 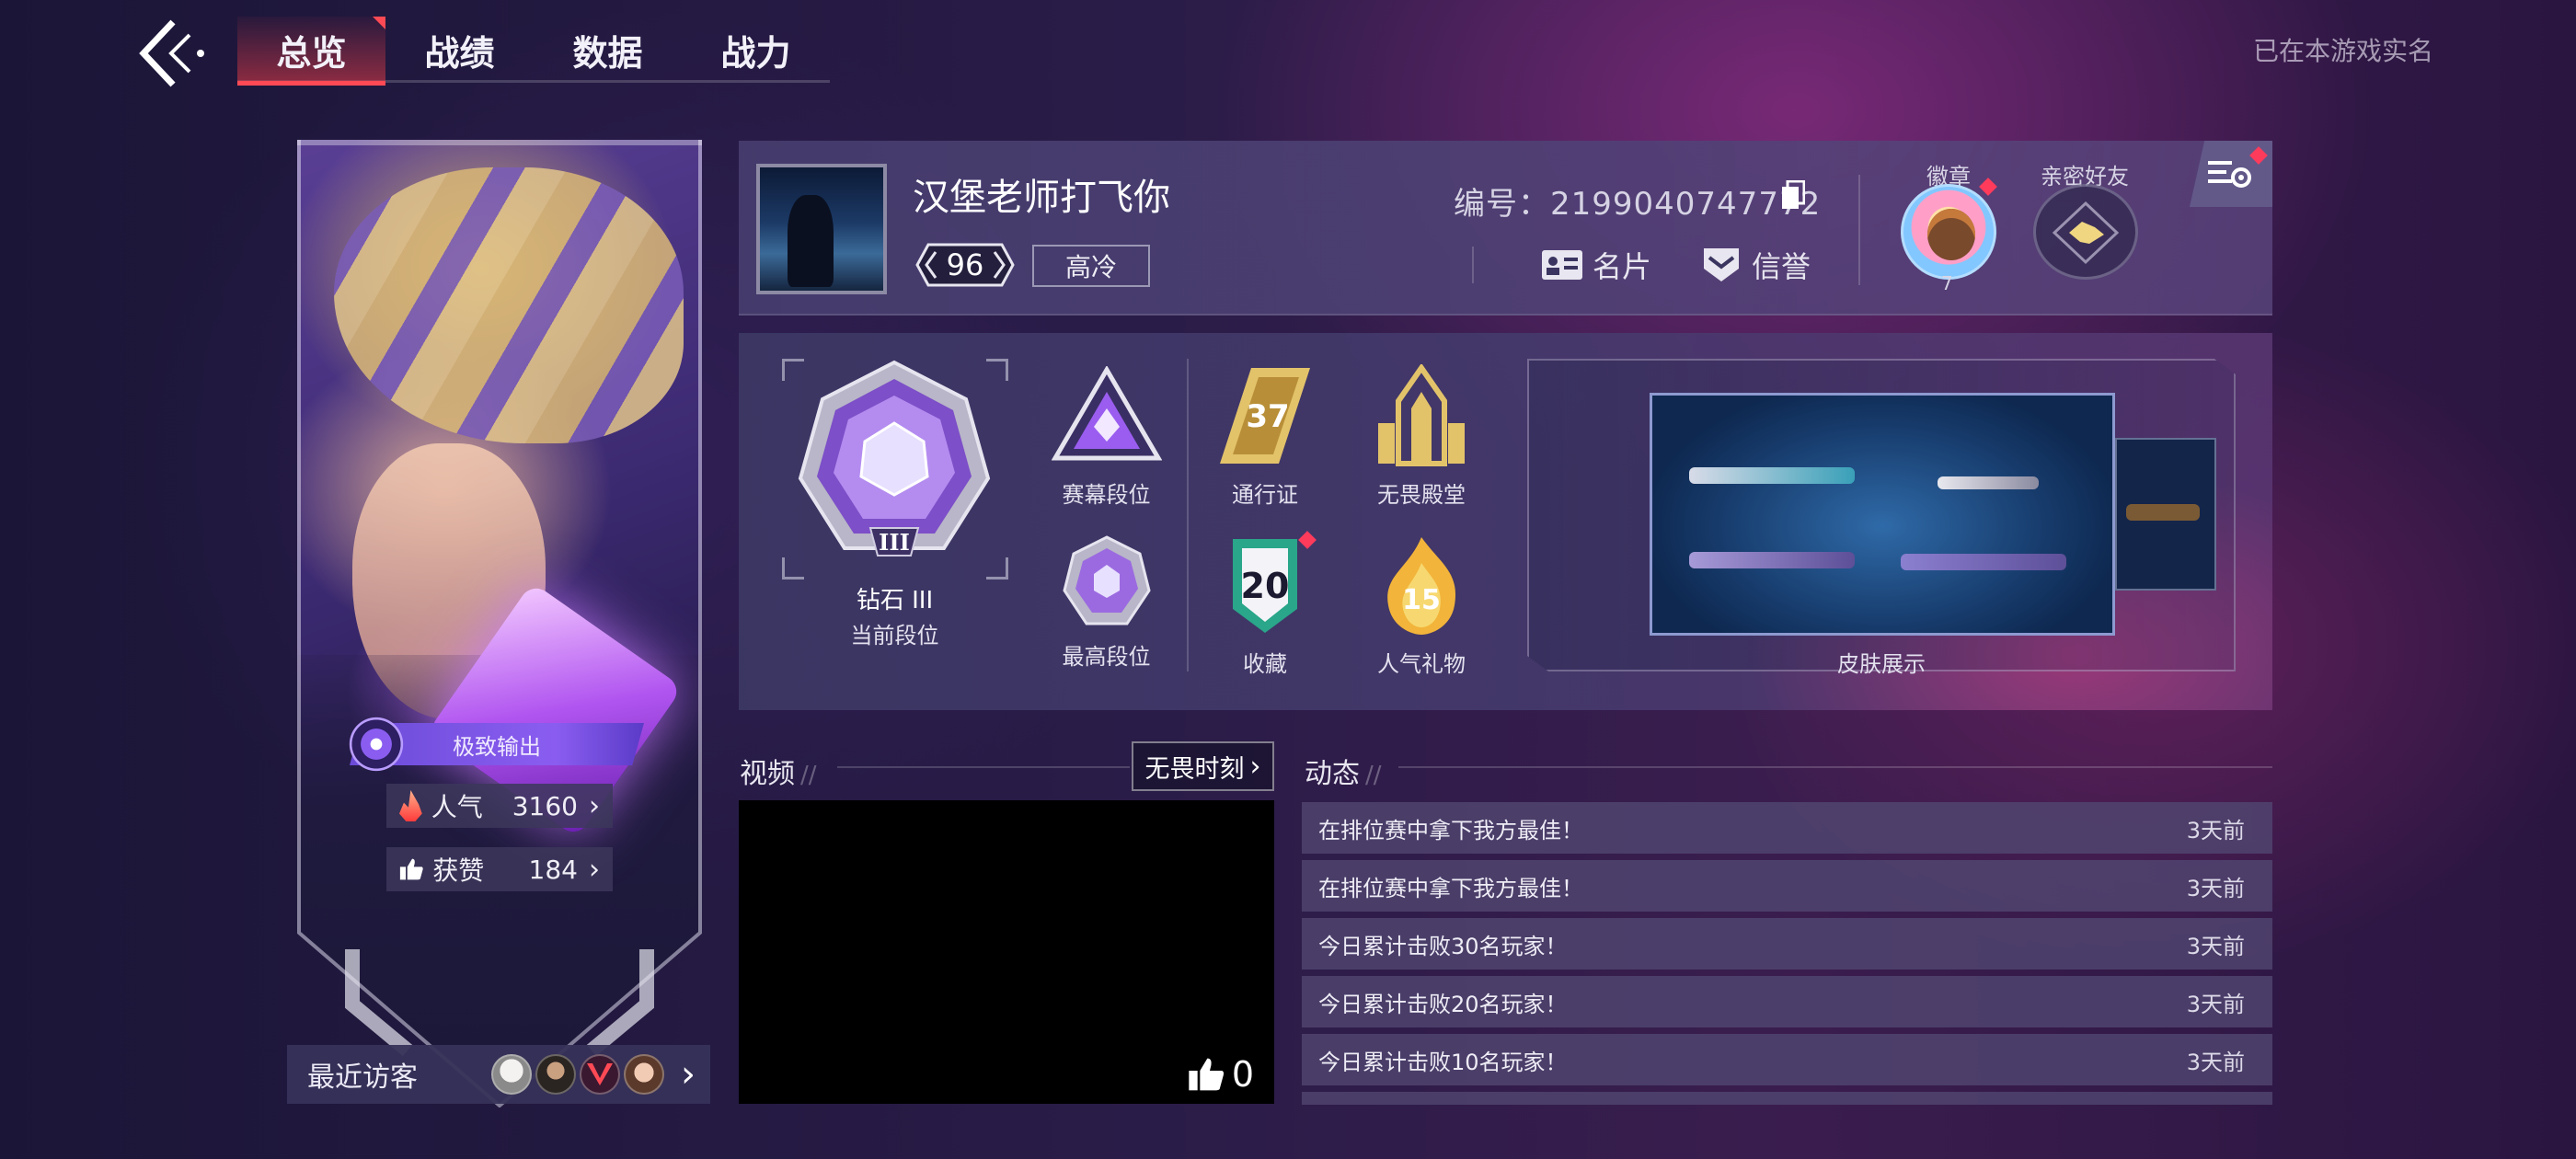 I want to click on namecard-label: 名片, so click(x=1622, y=266).